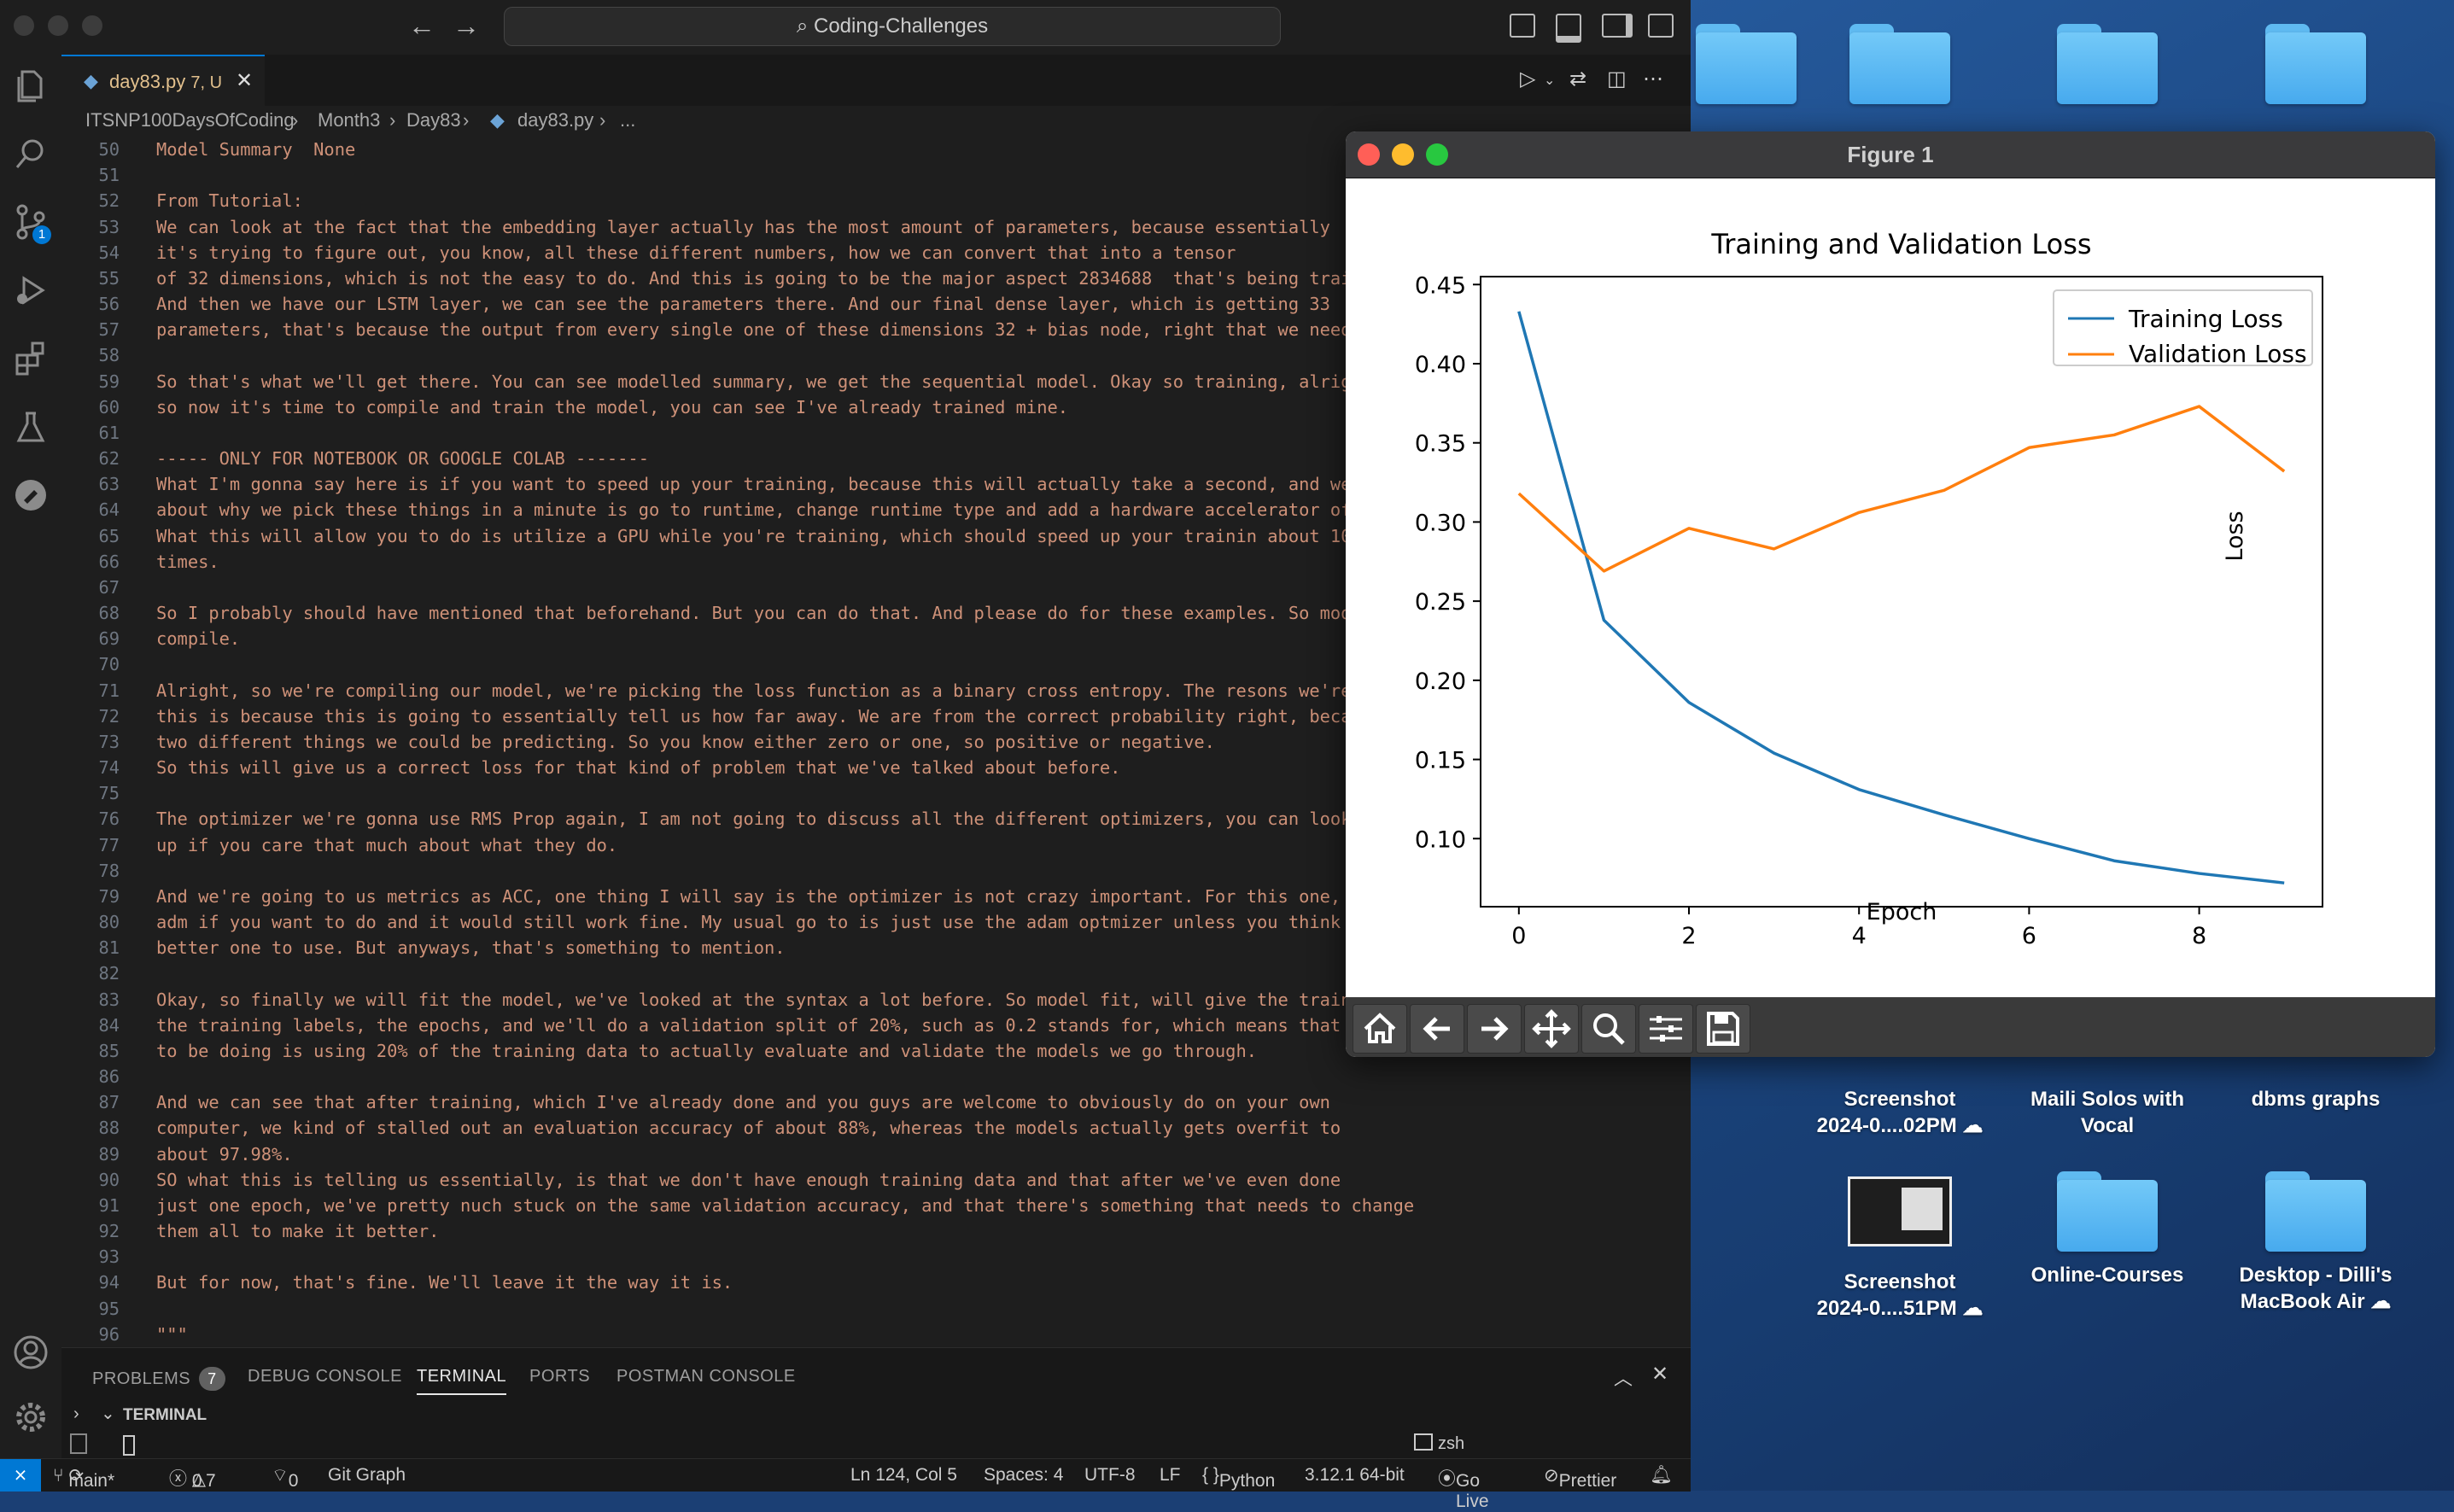 The width and height of the screenshot is (2454, 1512). What do you see at coordinates (876, 1154) in the screenshot?
I see `code-line: 89 about 97.98%.` at bounding box center [876, 1154].